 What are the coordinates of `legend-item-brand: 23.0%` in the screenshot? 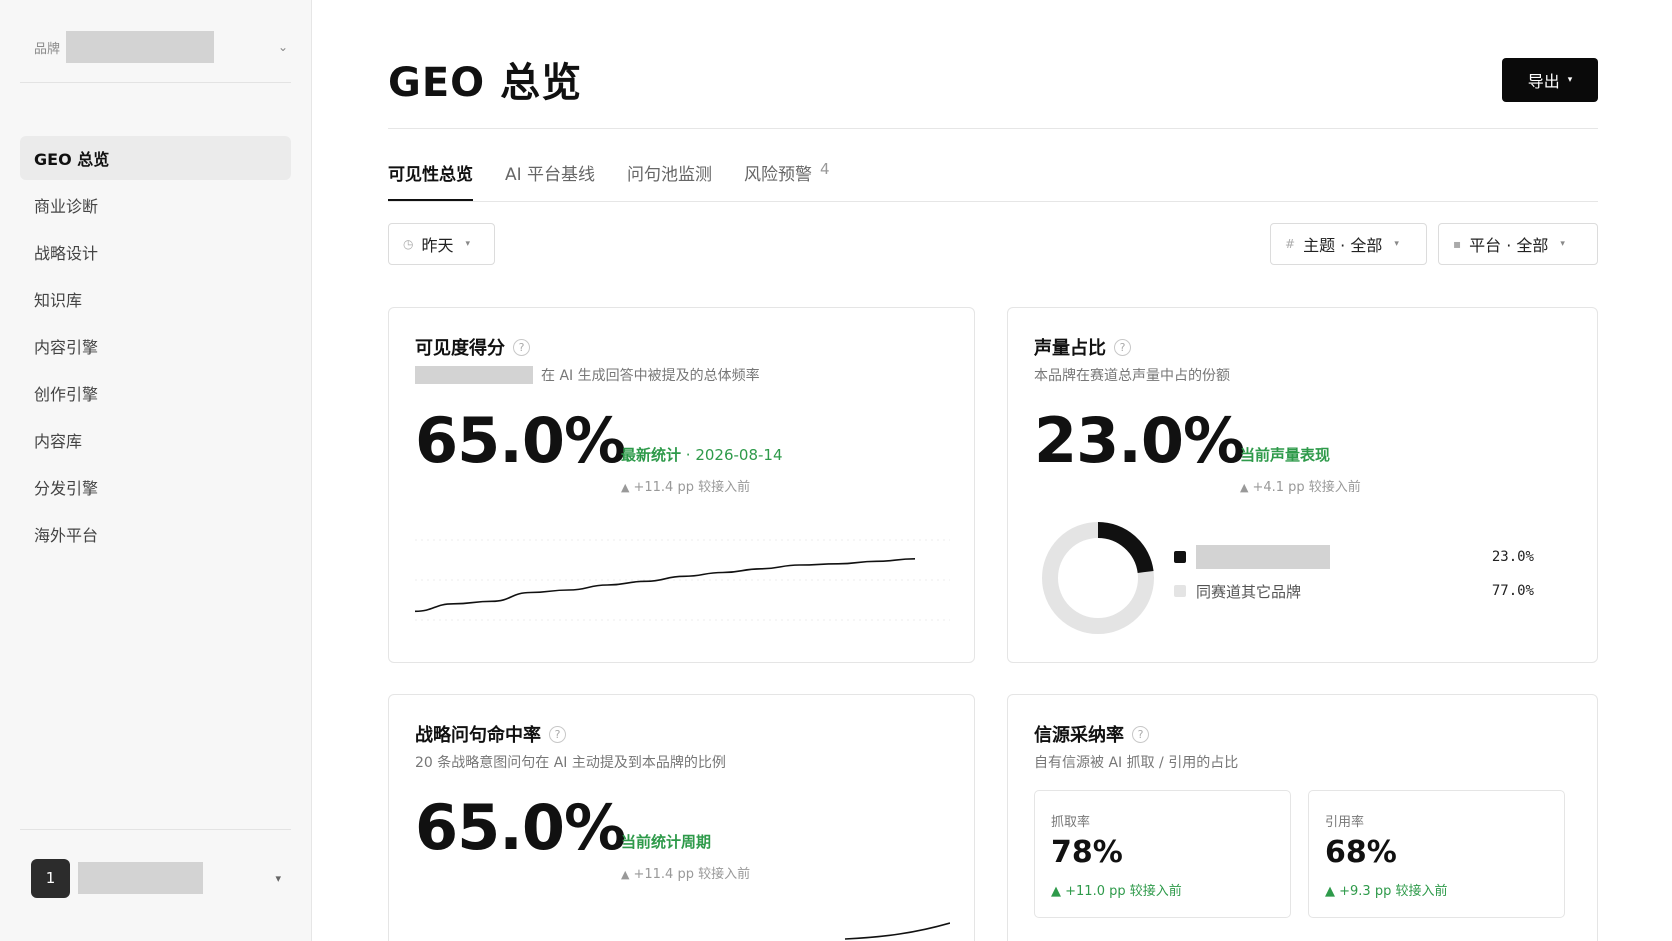 It's located at (1354, 557).